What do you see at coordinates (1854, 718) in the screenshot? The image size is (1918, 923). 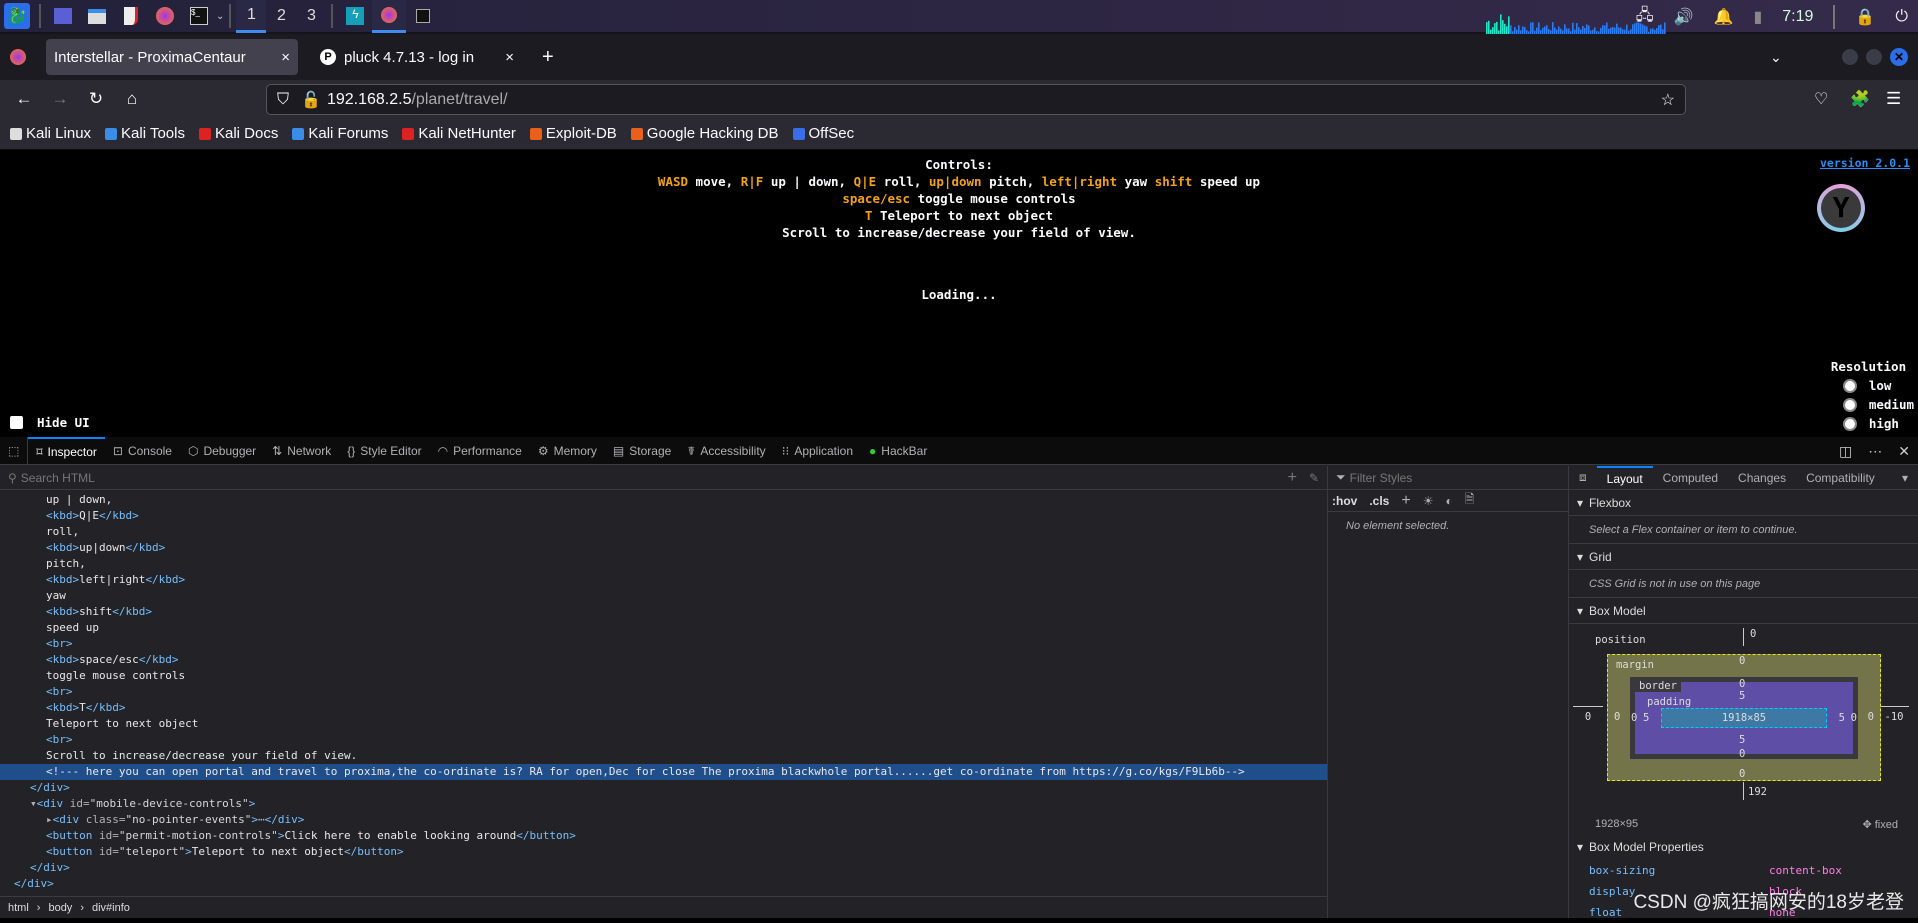 I see `border-right: 0` at bounding box center [1854, 718].